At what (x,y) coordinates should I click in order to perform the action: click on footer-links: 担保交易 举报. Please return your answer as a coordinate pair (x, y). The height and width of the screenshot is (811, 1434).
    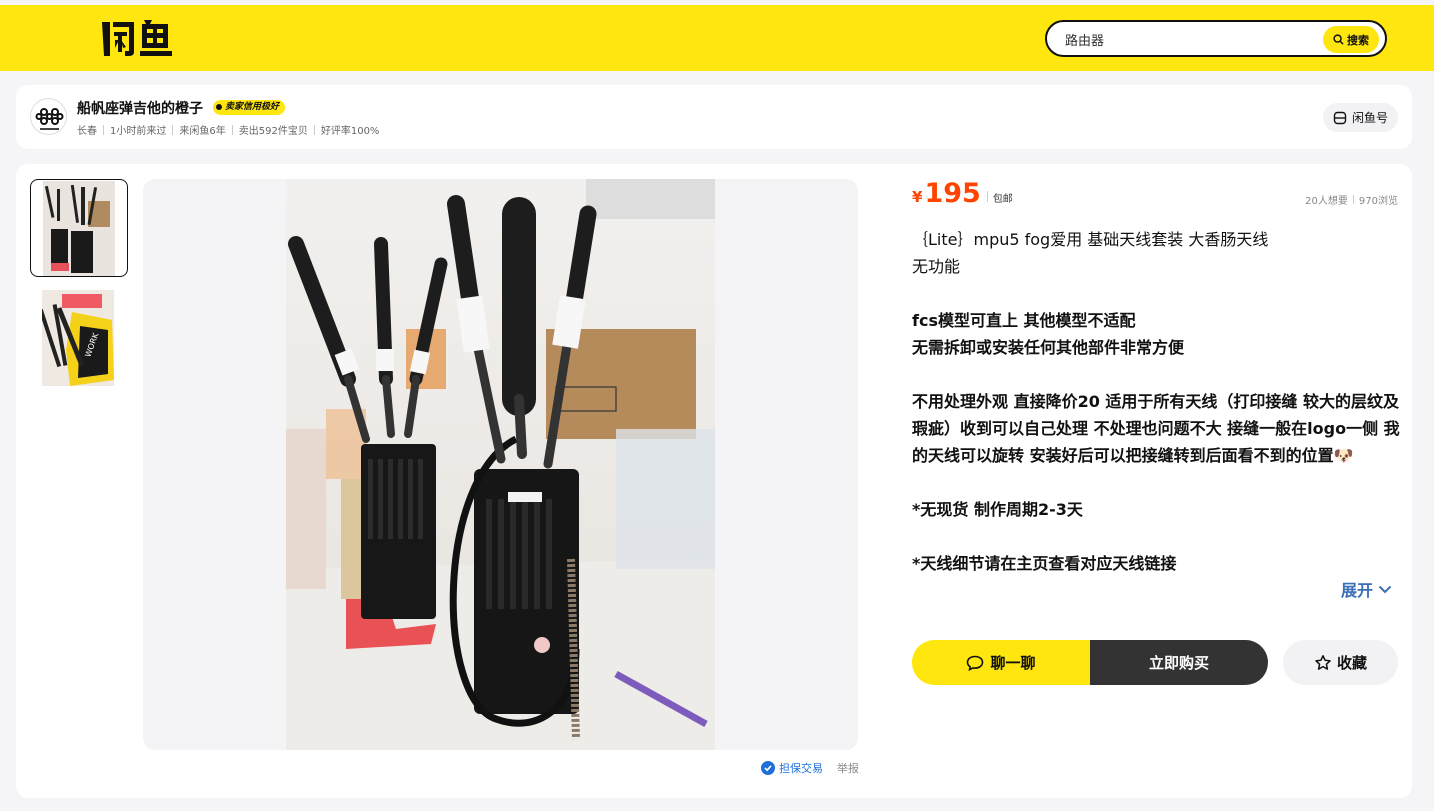
    Looking at the image, I should click on (810, 768).